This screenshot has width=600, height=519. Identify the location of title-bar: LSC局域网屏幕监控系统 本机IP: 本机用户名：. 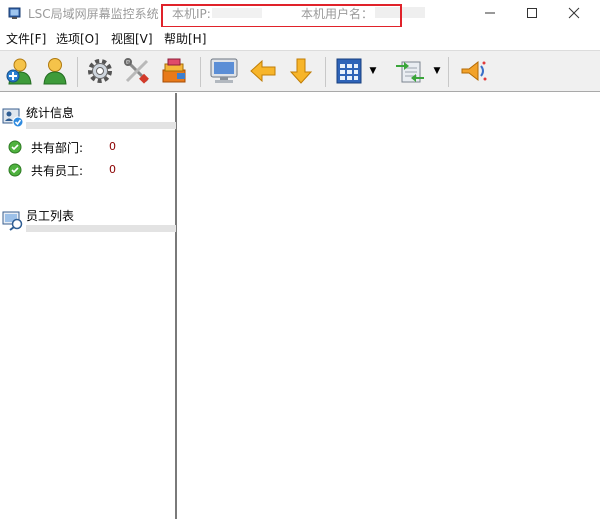
(300, 14).